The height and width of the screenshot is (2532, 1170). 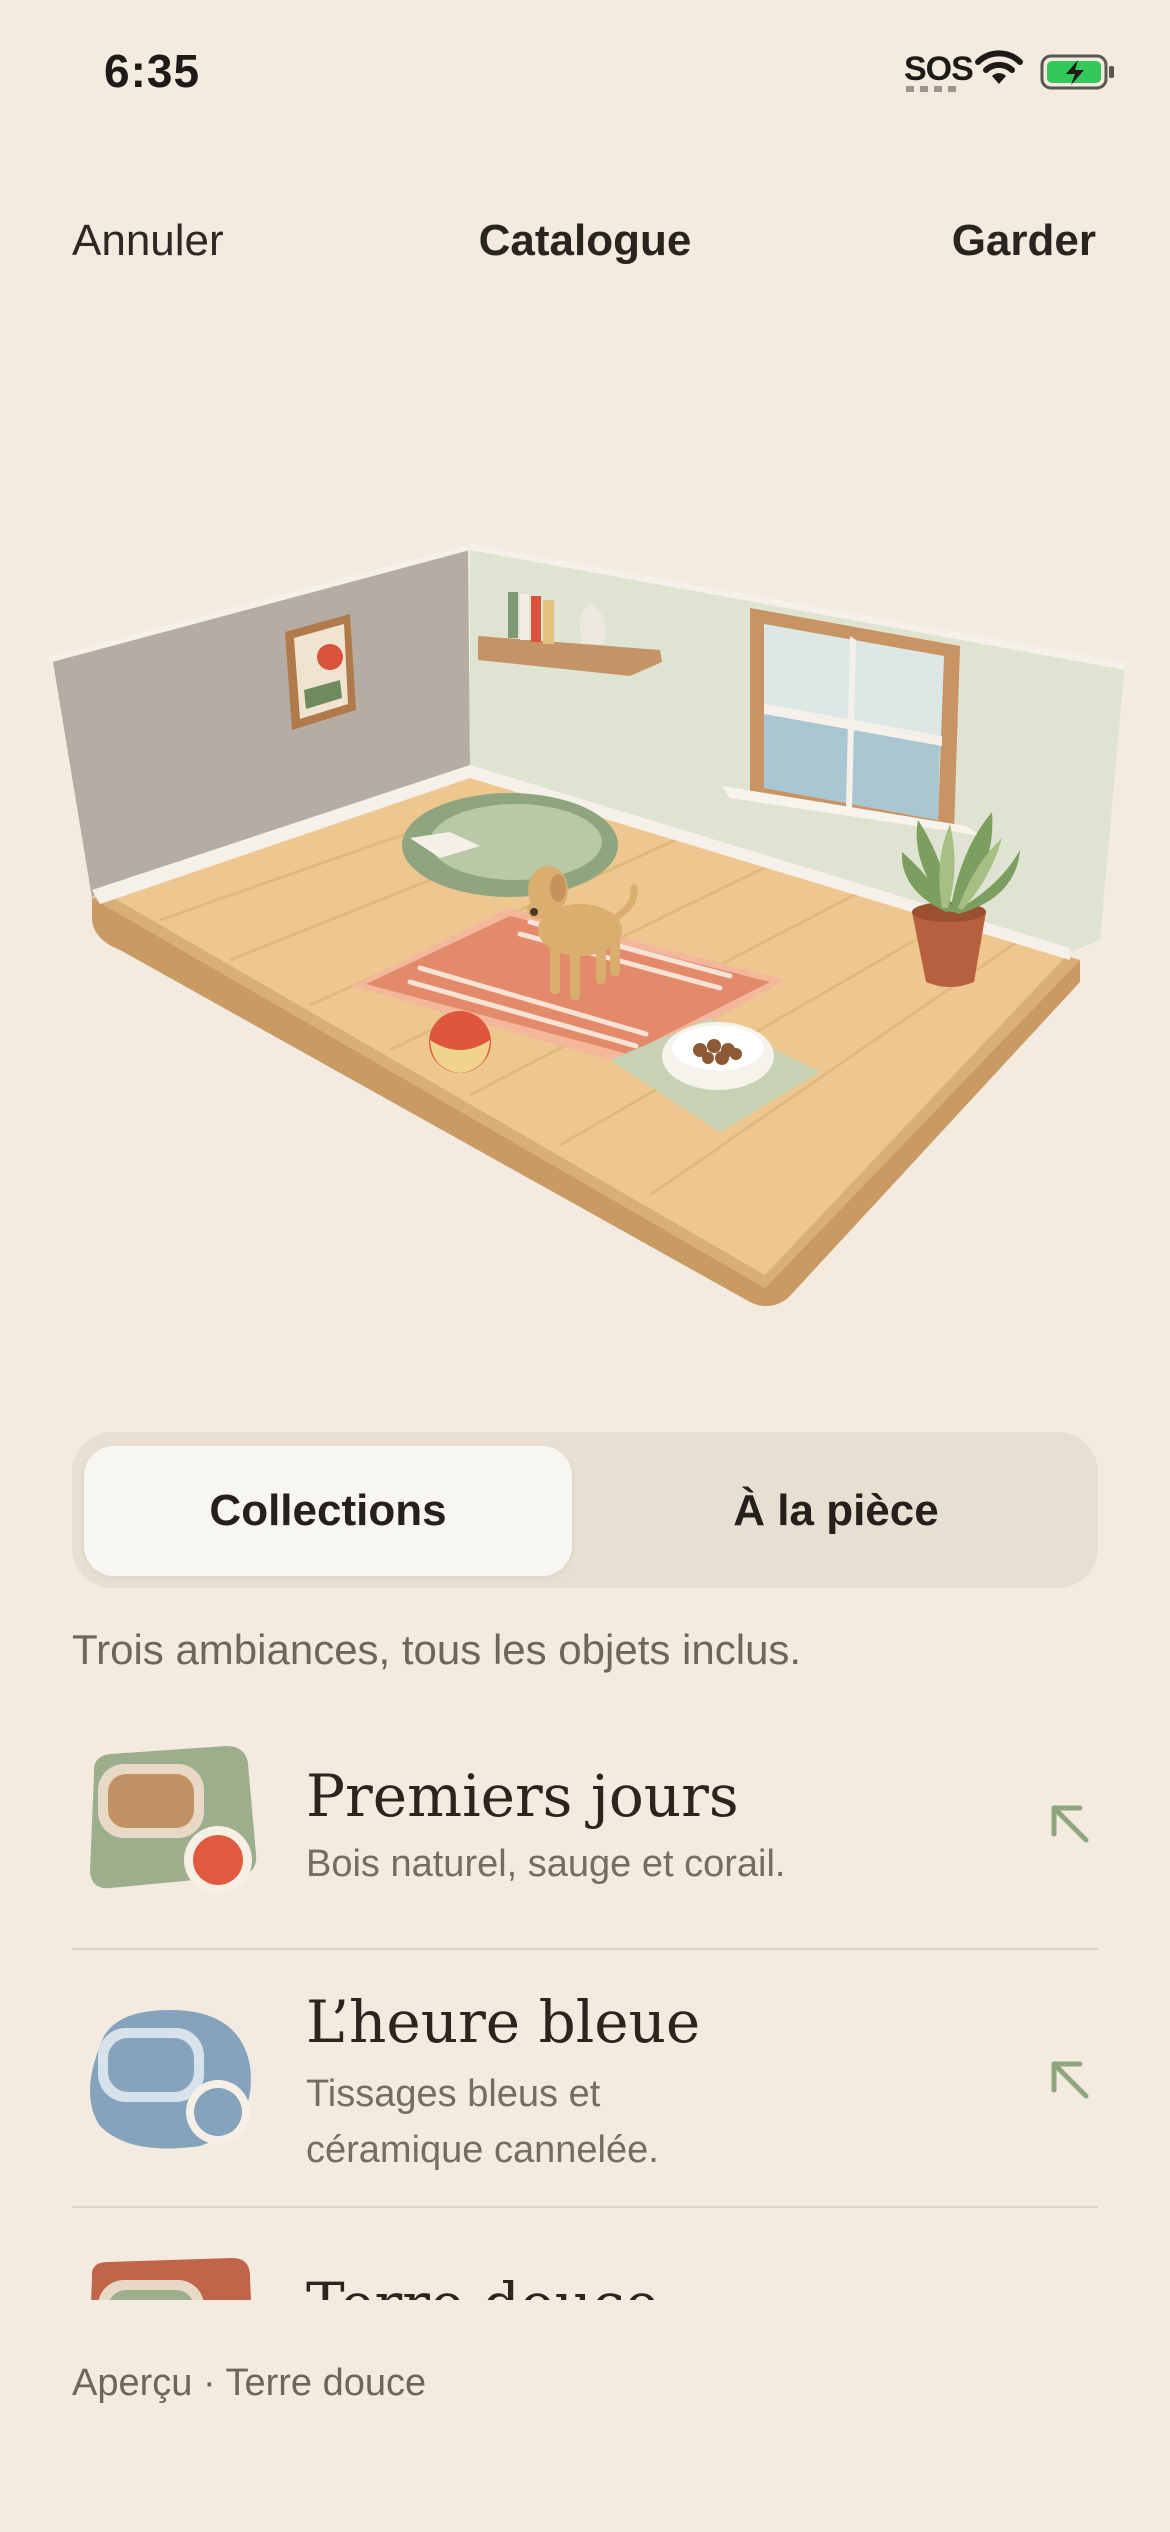 What do you see at coordinates (328, 1511) in the screenshot?
I see `segment-collections: Collections` at bounding box center [328, 1511].